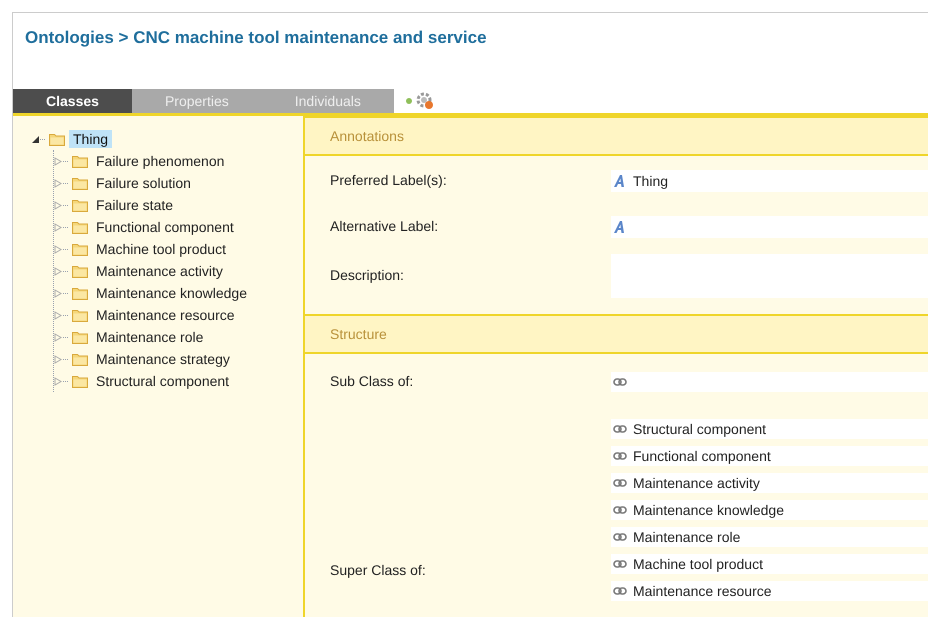 The width and height of the screenshot is (928, 617). Describe the element at coordinates (72, 101) in the screenshot. I see `tab: Classes` at that location.